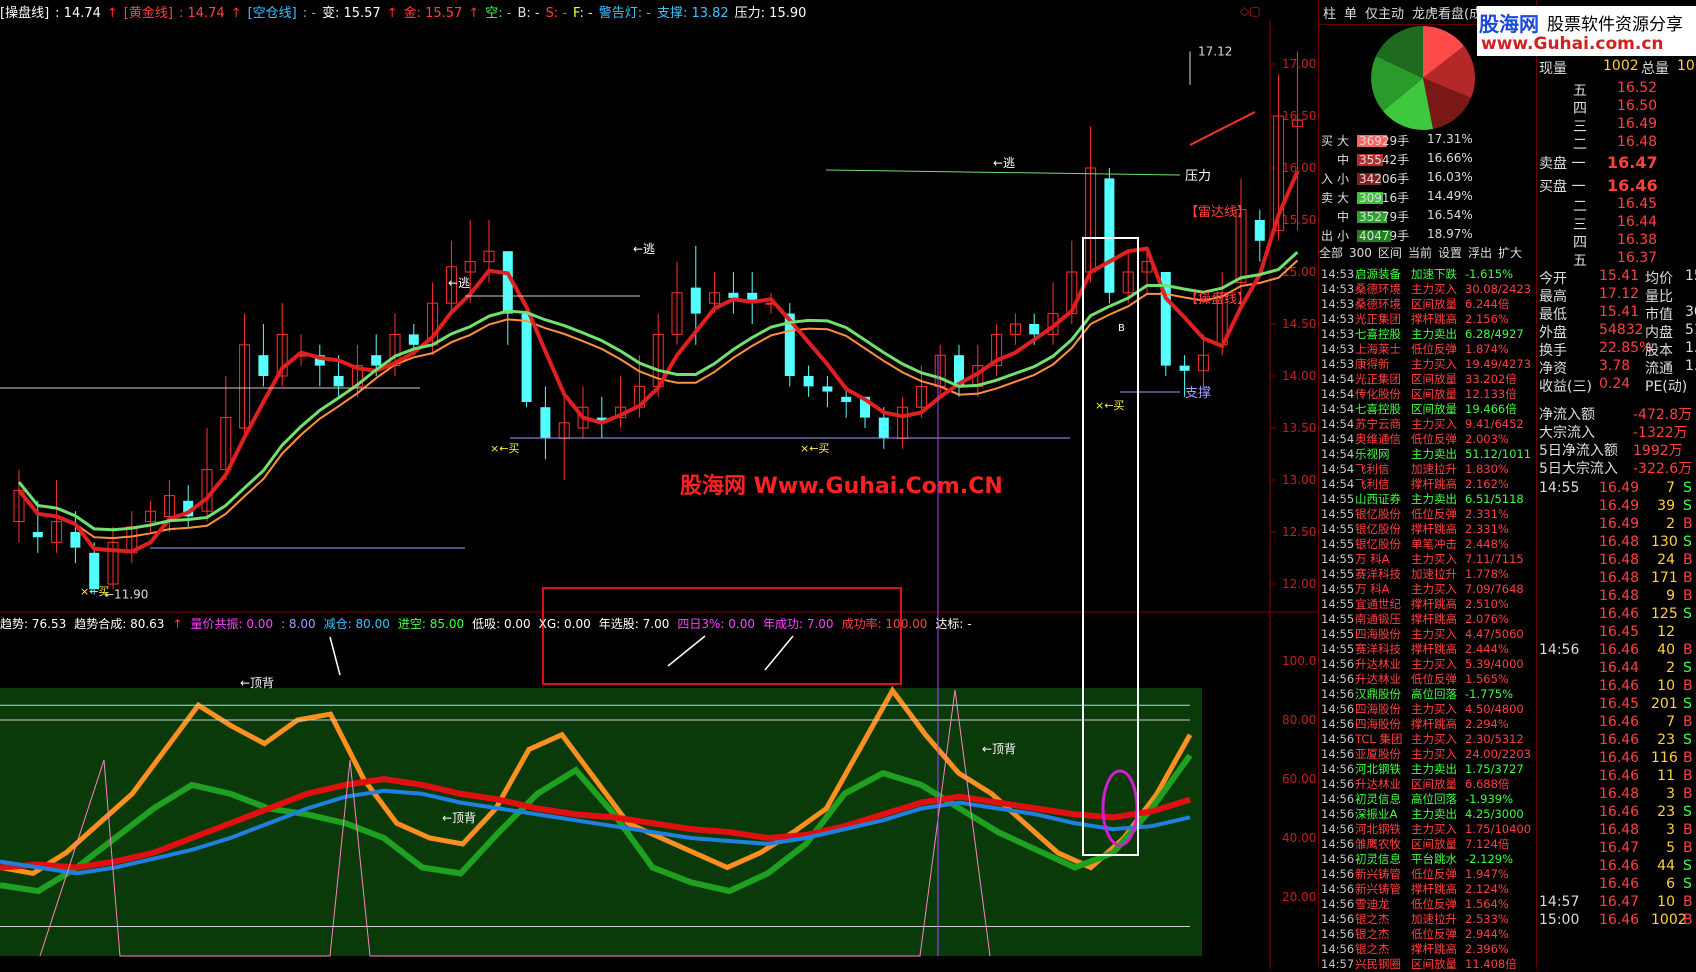 The image size is (1696, 972). Describe the element at coordinates (1617, 313) in the screenshot. I see `quote-stat: 最低15.41市值30` at that location.